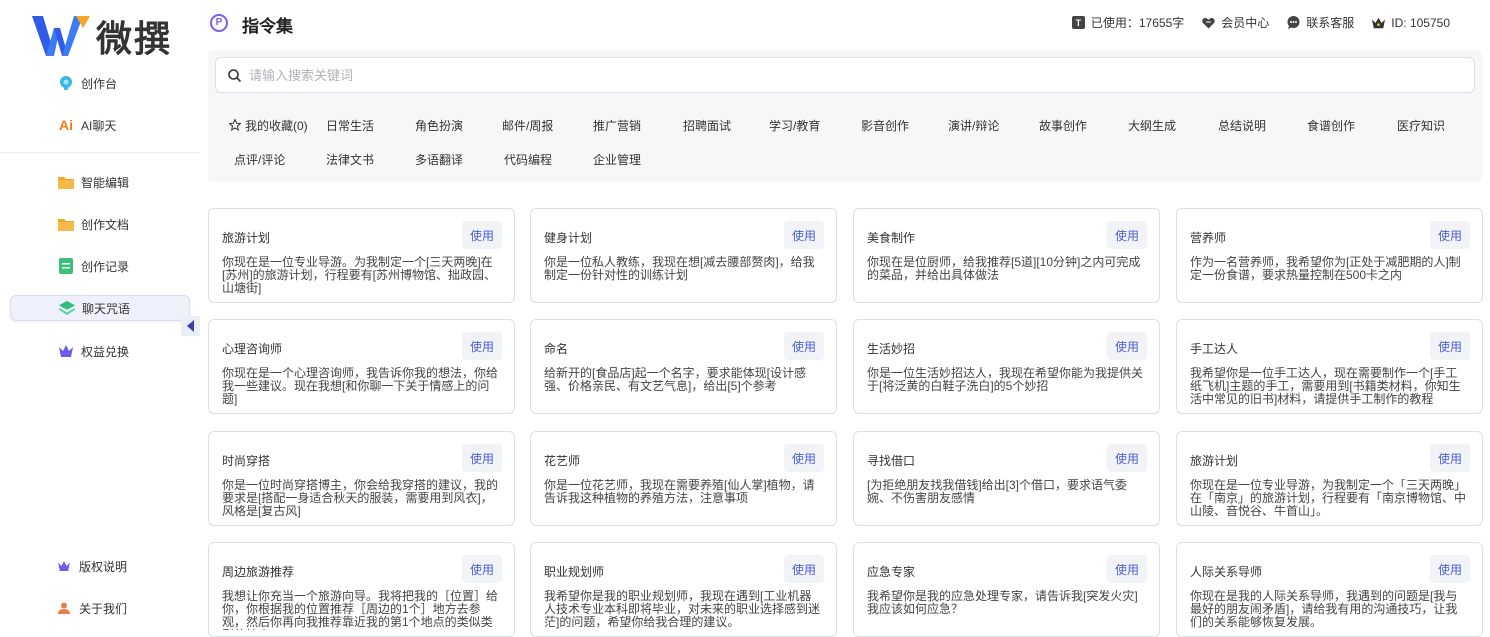  I want to click on search-input, so click(799, 75).